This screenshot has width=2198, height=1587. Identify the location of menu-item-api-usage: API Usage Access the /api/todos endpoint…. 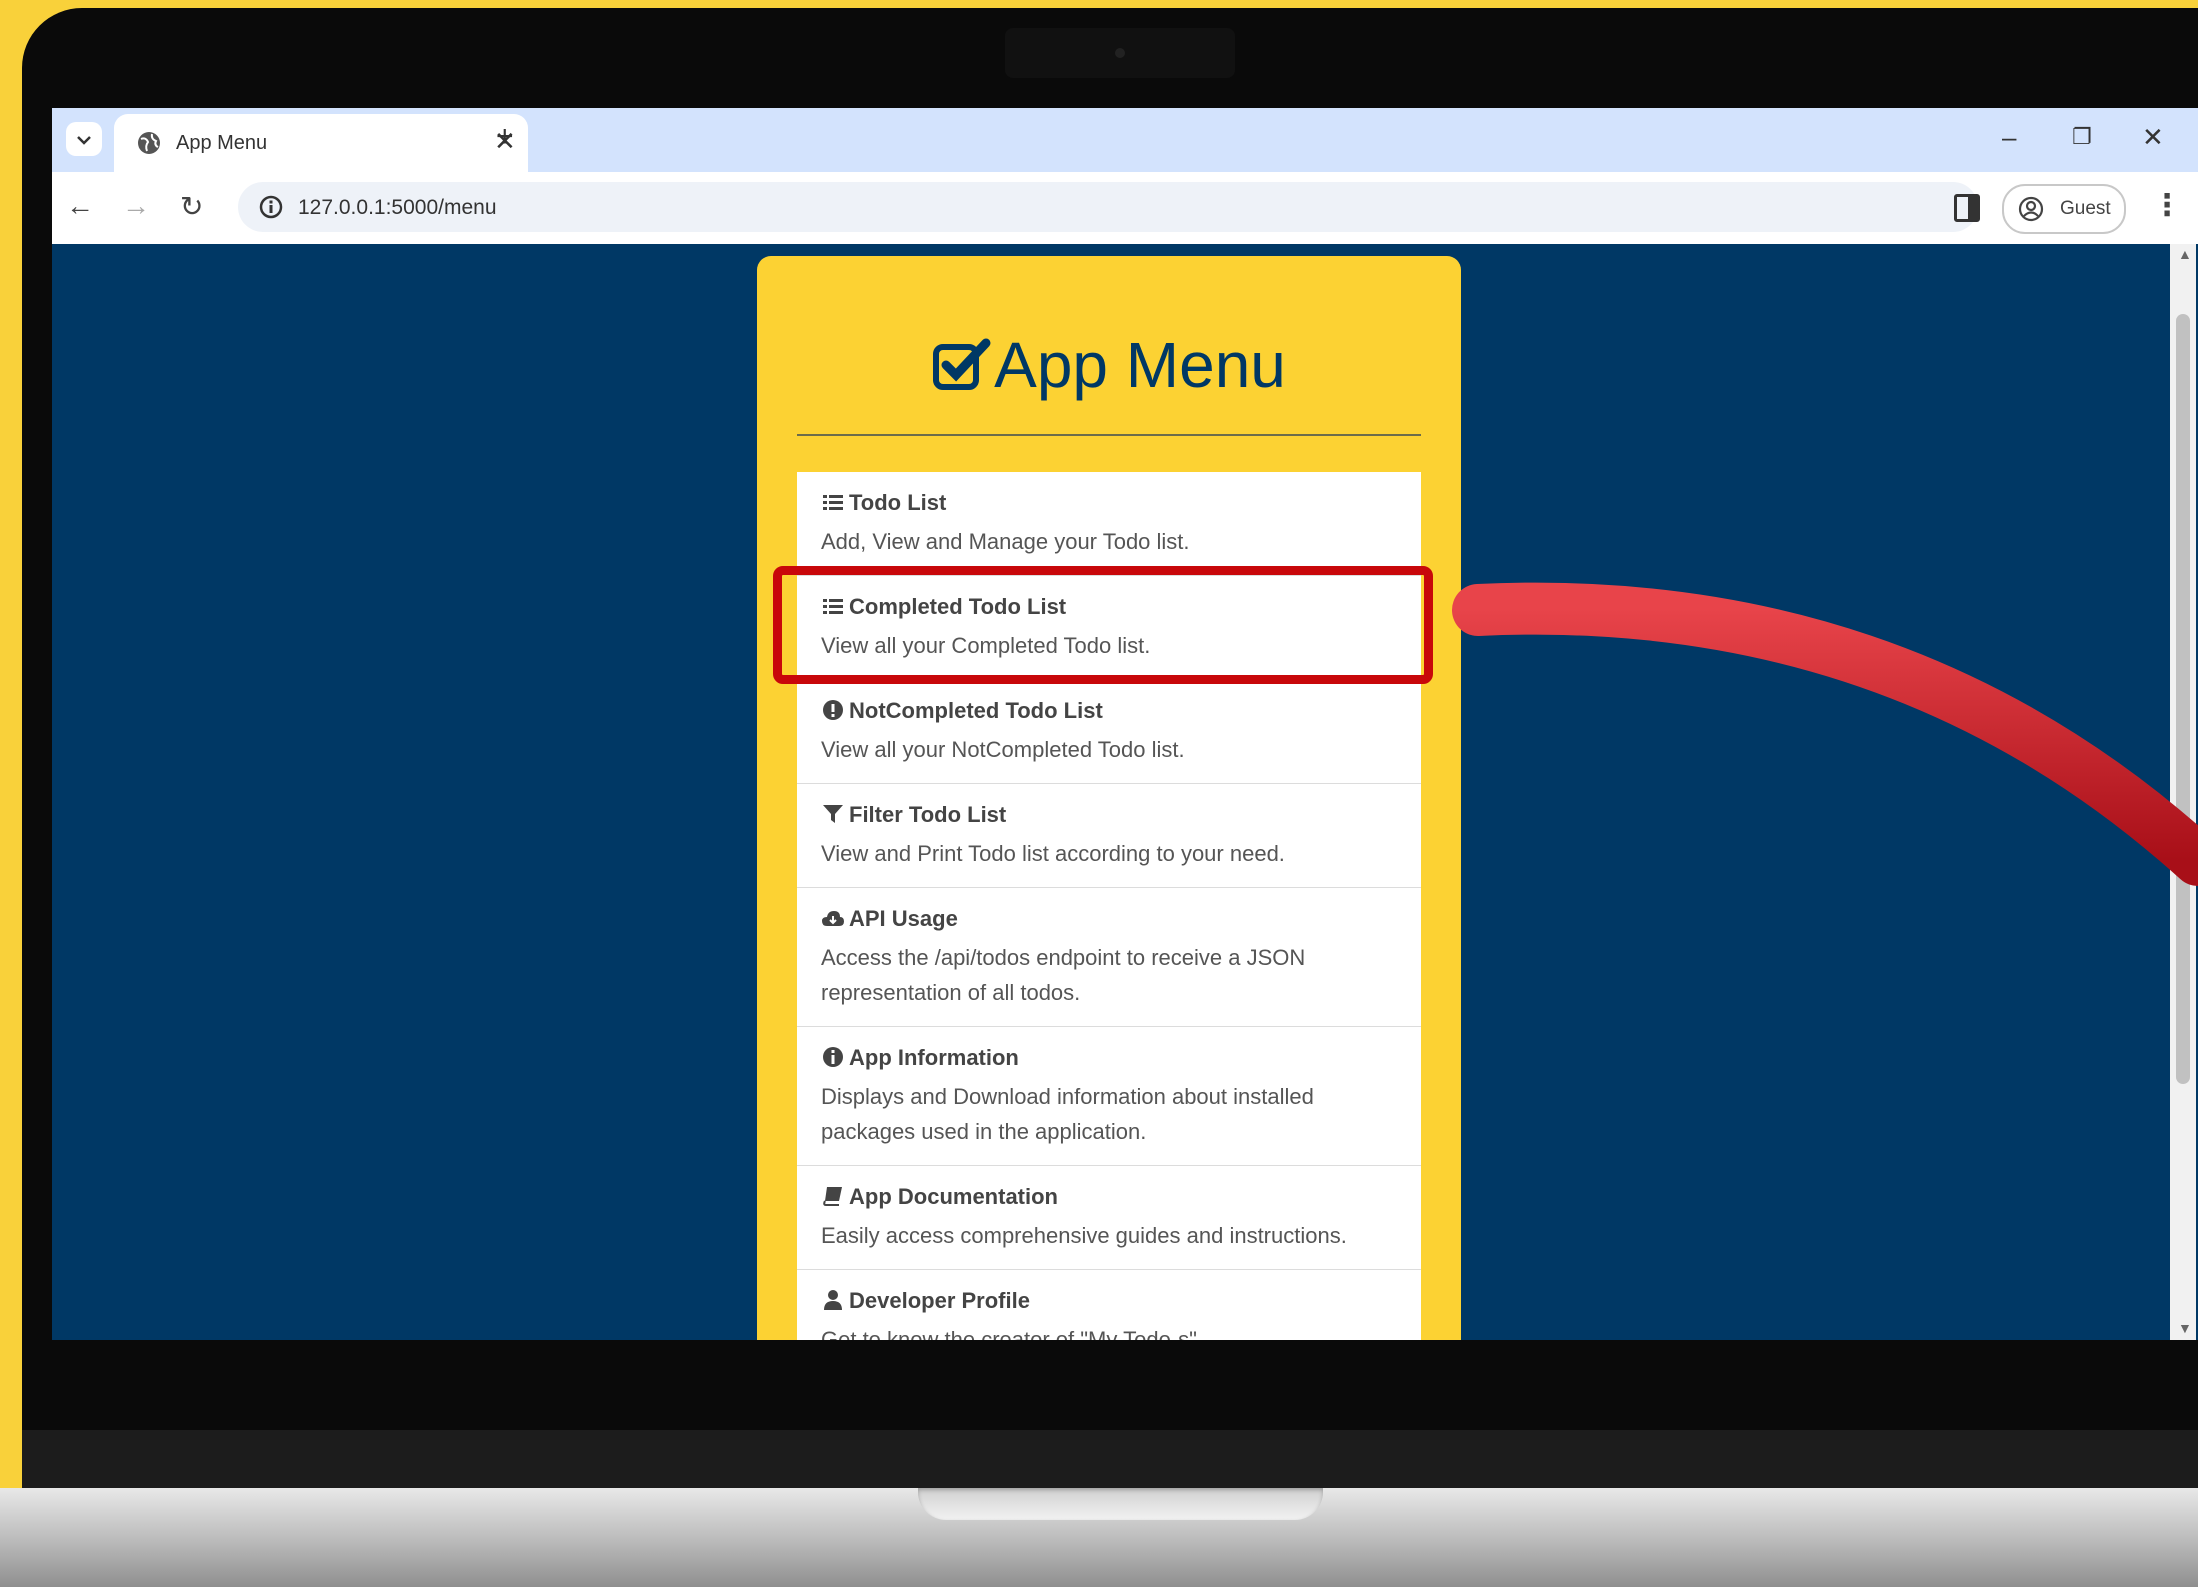
(1109, 957).